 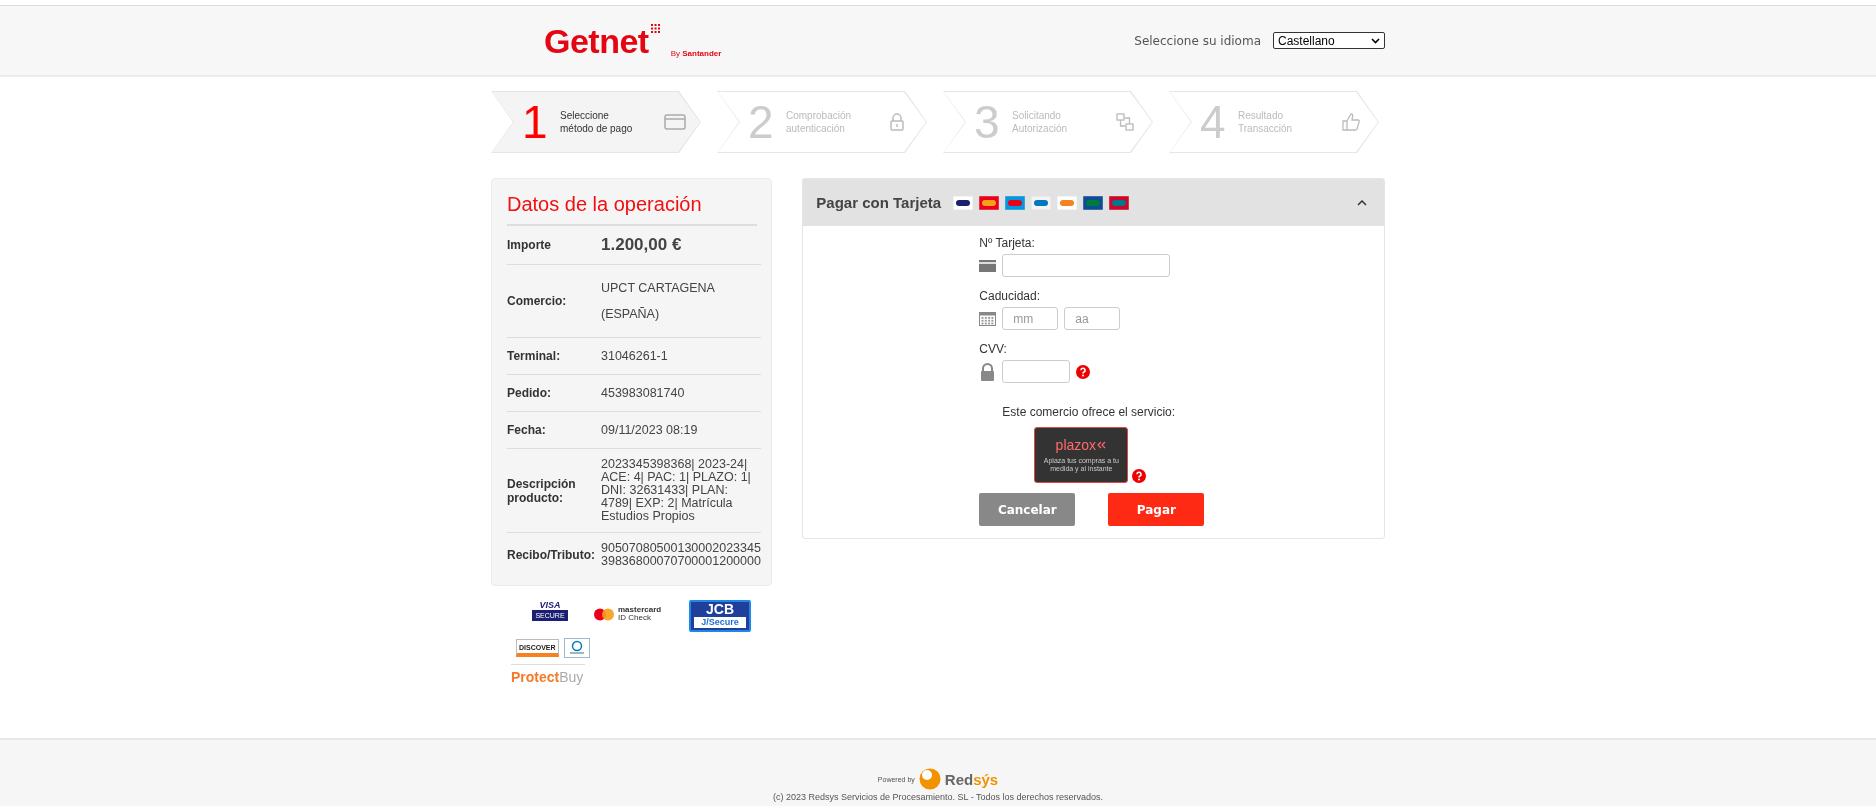 I want to click on amount-value: 1.200,00 €, so click(x=642, y=245).